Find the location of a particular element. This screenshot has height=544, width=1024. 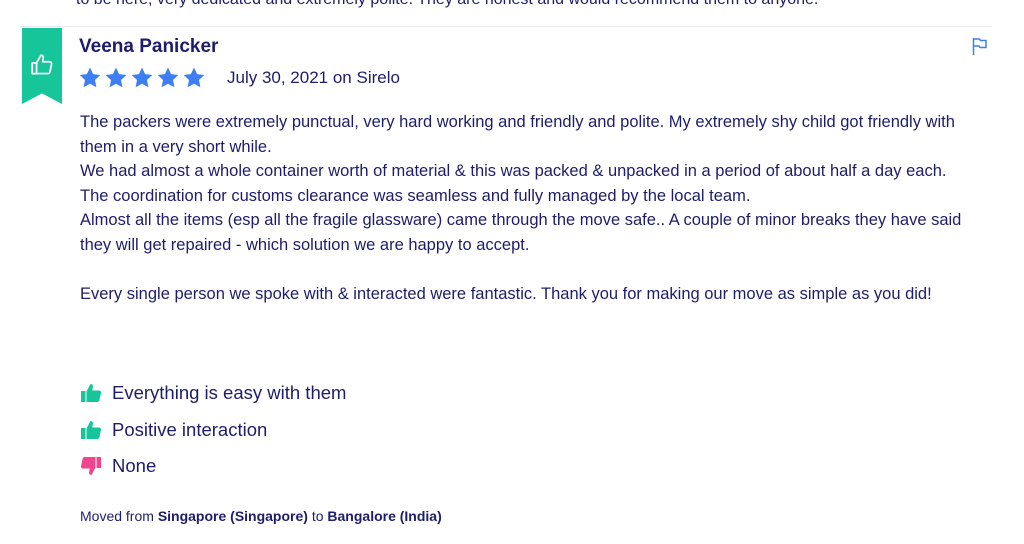

recommend-ribbon is located at coordinates (42, 66).